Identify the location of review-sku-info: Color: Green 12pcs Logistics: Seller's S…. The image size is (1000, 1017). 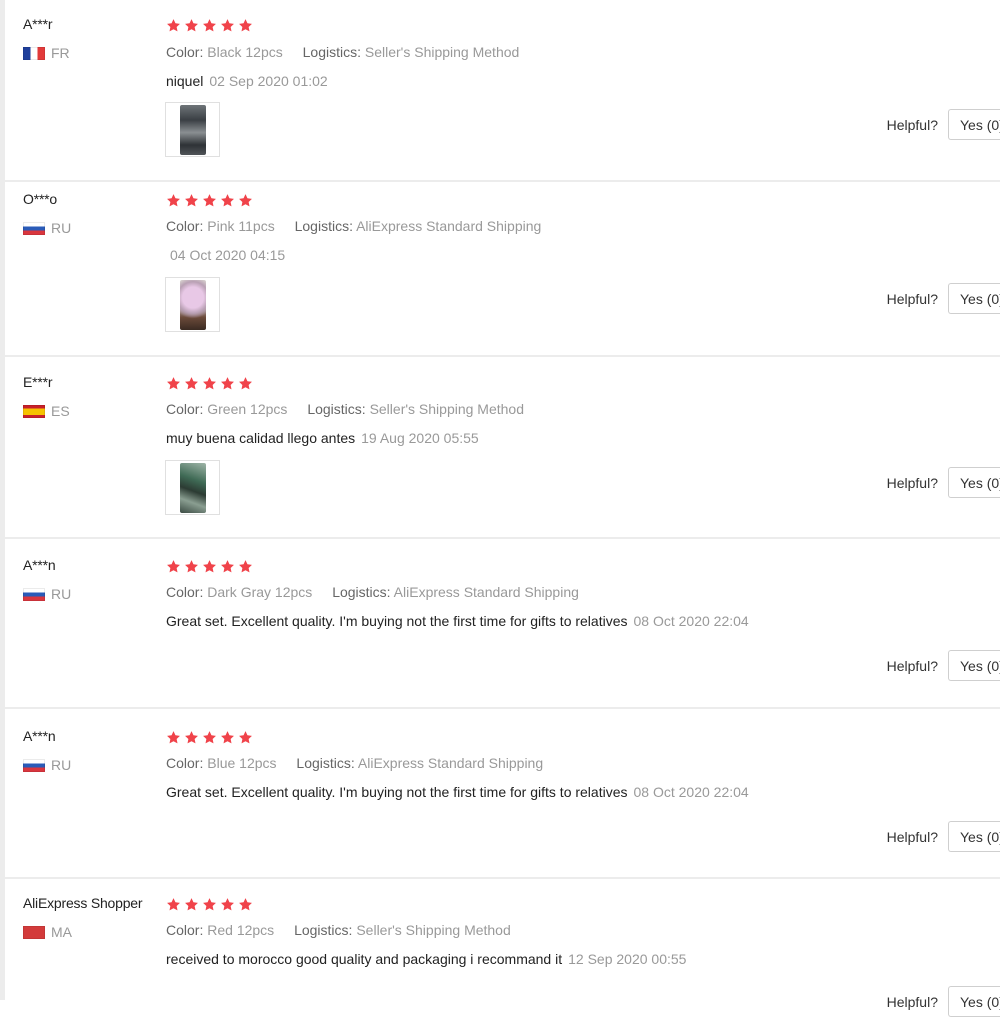
(345, 409).